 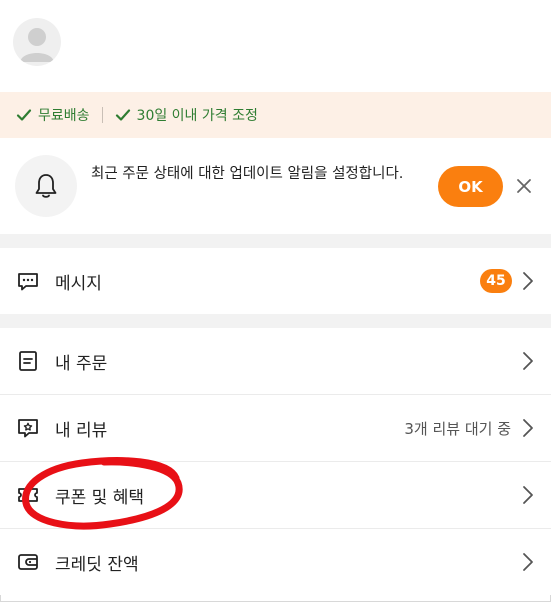 I want to click on menu-item-label: 내 리뷰, so click(x=81, y=430).